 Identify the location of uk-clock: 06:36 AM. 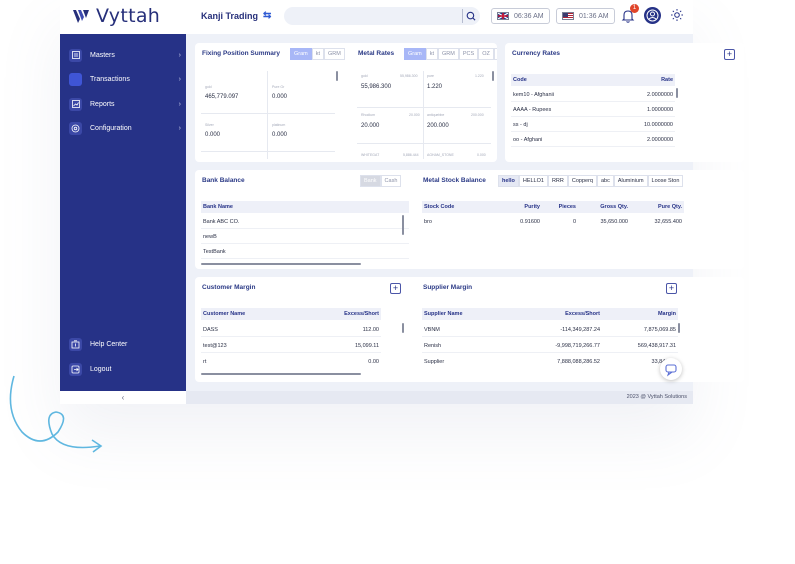
(520, 16).